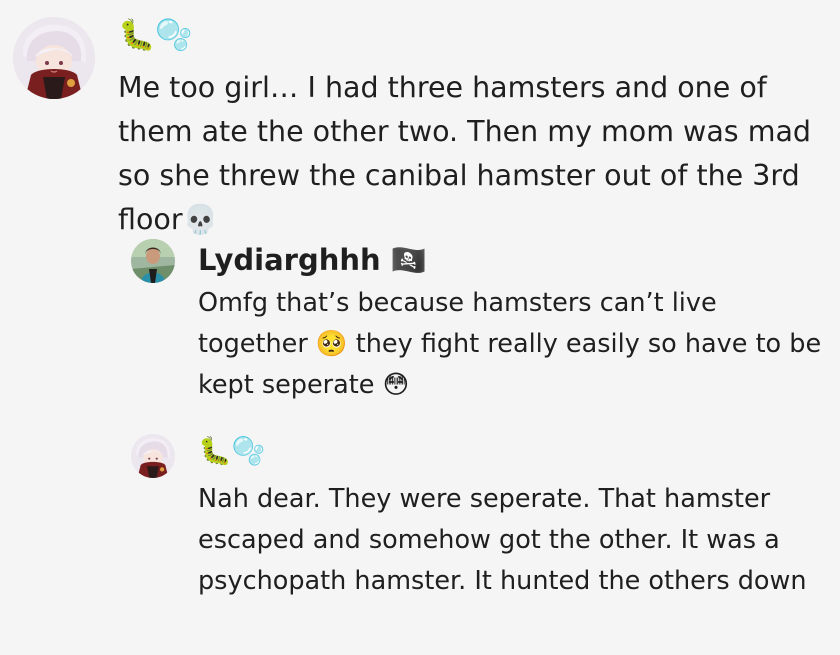 The height and width of the screenshot is (655, 840). I want to click on comment-username: 🐛🫧, so click(155, 36).